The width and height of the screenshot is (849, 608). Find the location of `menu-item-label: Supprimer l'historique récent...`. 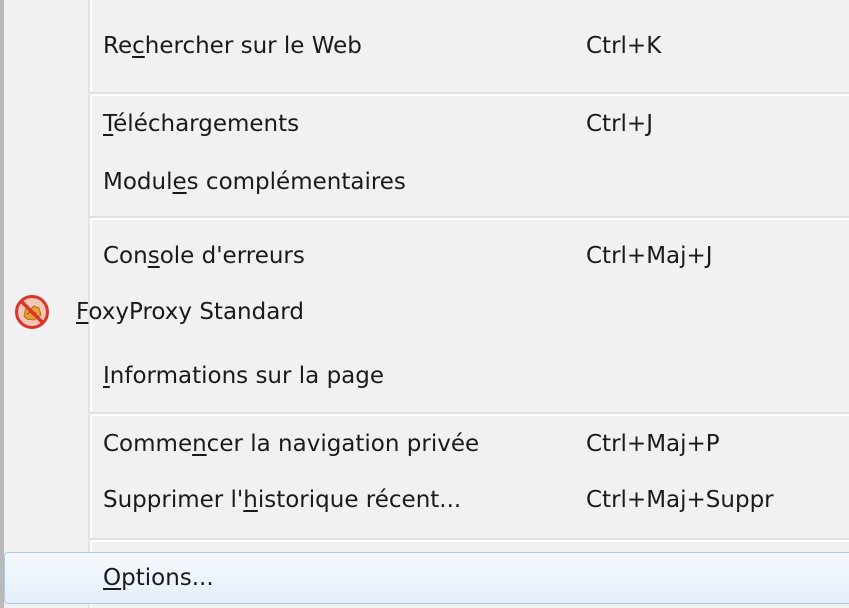

menu-item-label: Supprimer l'historique récent... is located at coordinates (282, 500).